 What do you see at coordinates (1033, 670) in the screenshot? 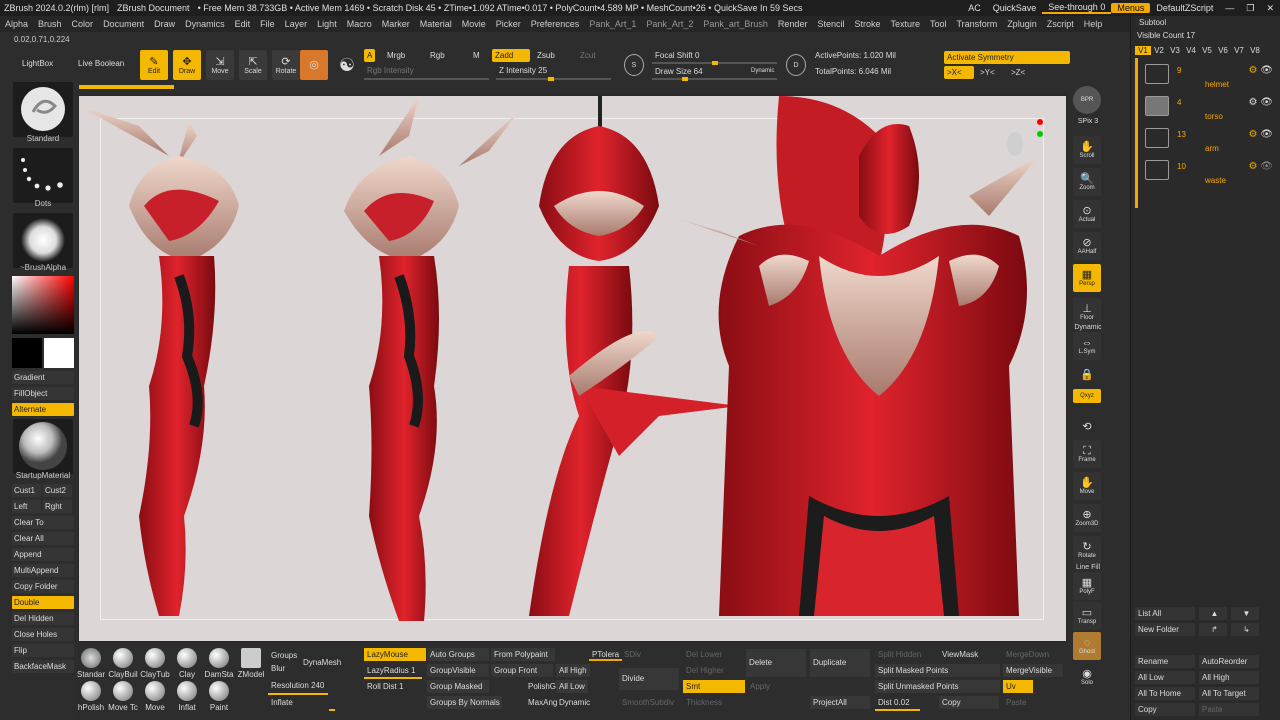
I see `mergevisible-button: MergeVisible` at bounding box center [1033, 670].